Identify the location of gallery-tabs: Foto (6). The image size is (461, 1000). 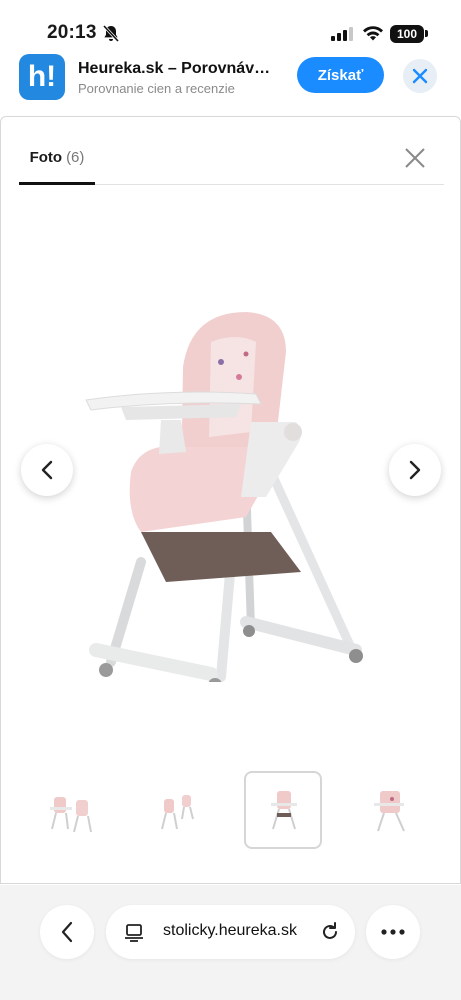
(231, 163).